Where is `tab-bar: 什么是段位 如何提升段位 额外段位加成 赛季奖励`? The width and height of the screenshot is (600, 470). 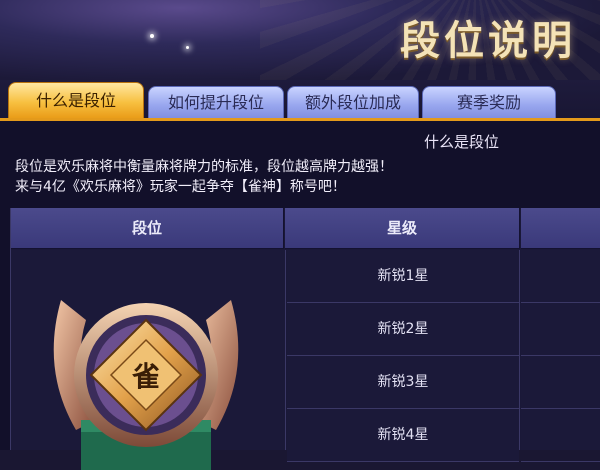 tab-bar: 什么是段位 如何提升段位 额外段位加成 赛季奖励 is located at coordinates (300, 103).